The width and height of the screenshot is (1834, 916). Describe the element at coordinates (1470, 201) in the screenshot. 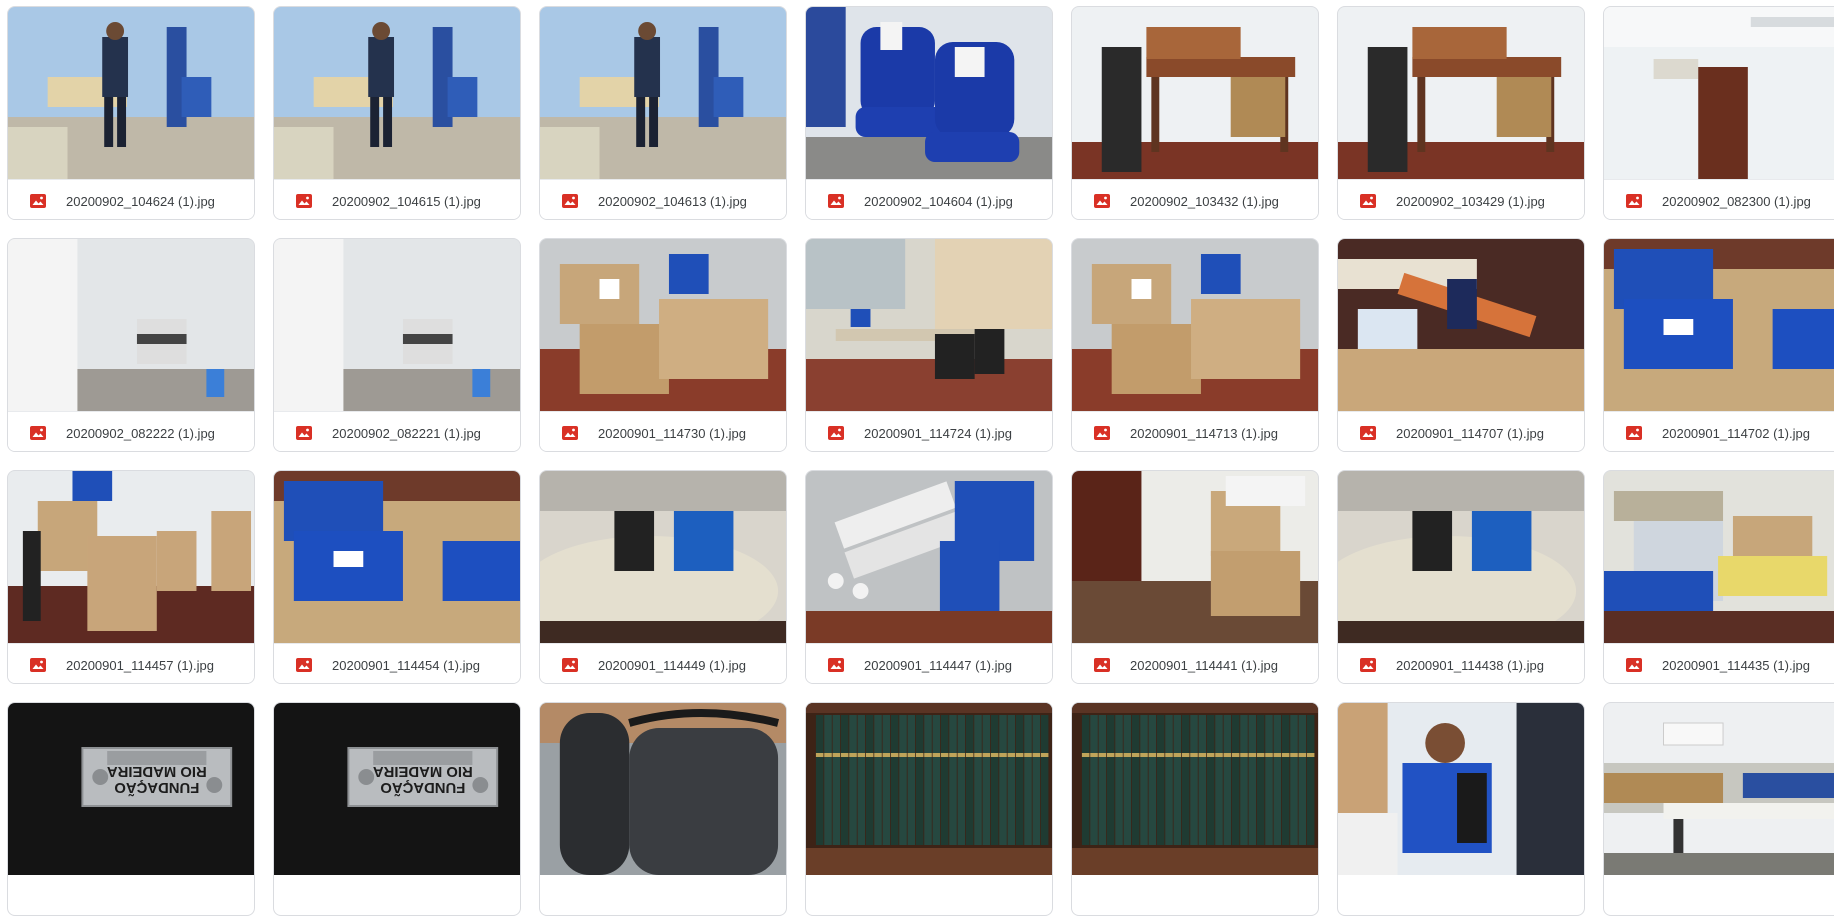

I see `file-name: 20200902_103429 (1).jpg` at that location.